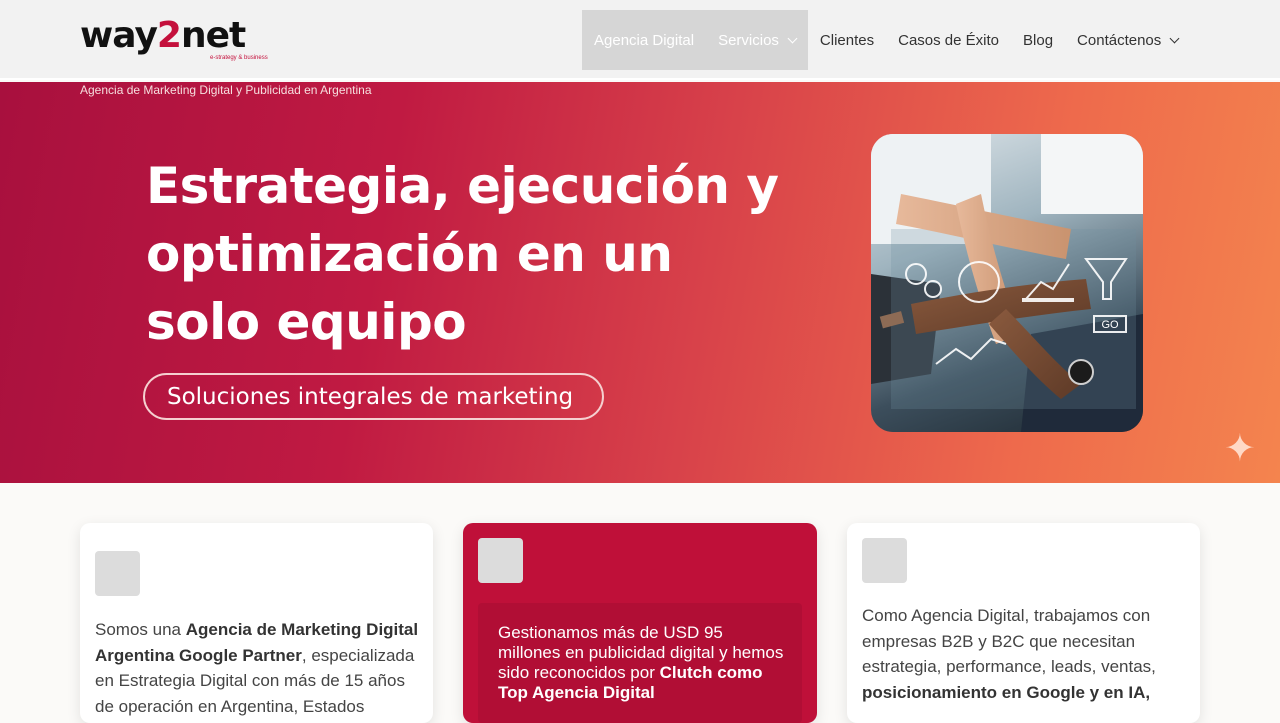 This screenshot has width=1280, height=723. I want to click on way2net-logo: way2net e-strategy & business, so click(180, 39).